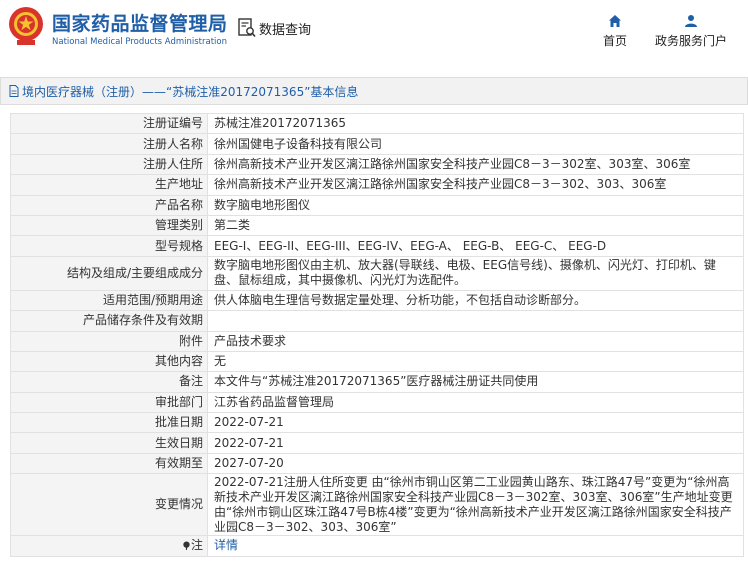  I want to click on table-row: 其他内容无, so click(377, 361).